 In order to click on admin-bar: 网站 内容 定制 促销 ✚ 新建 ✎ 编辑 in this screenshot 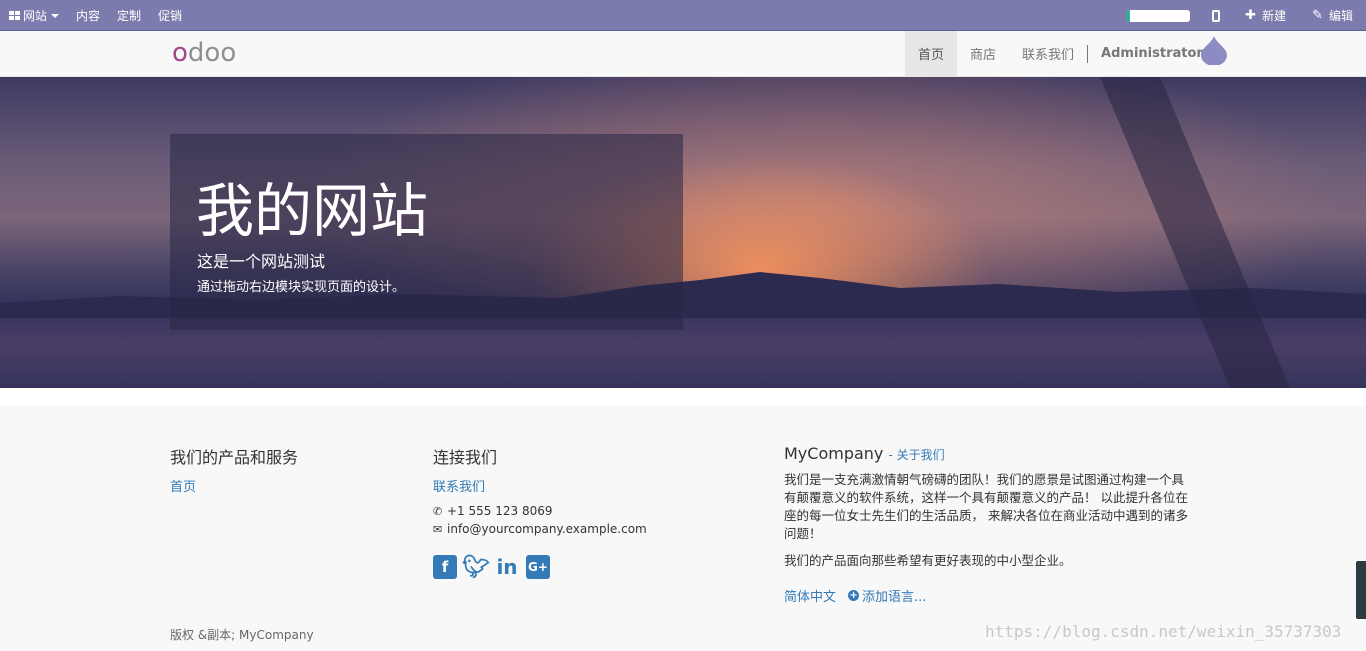, I will do `click(683, 15)`.